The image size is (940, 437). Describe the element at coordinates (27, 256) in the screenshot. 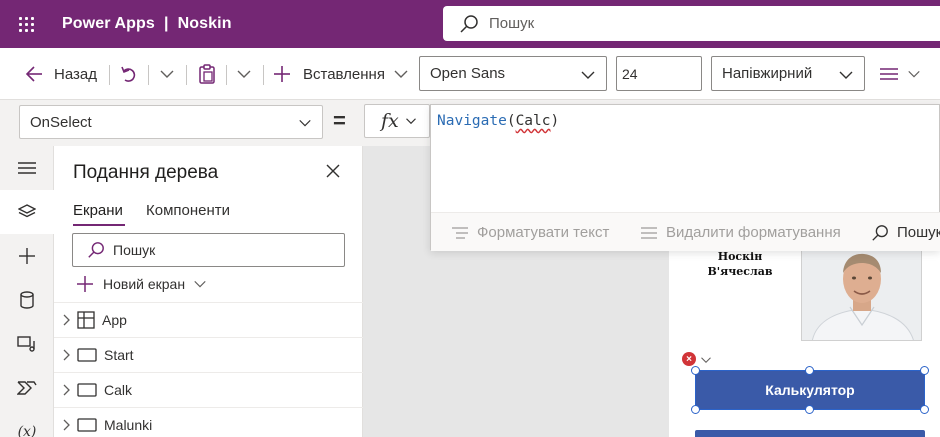

I see `rail-insert-button` at that location.